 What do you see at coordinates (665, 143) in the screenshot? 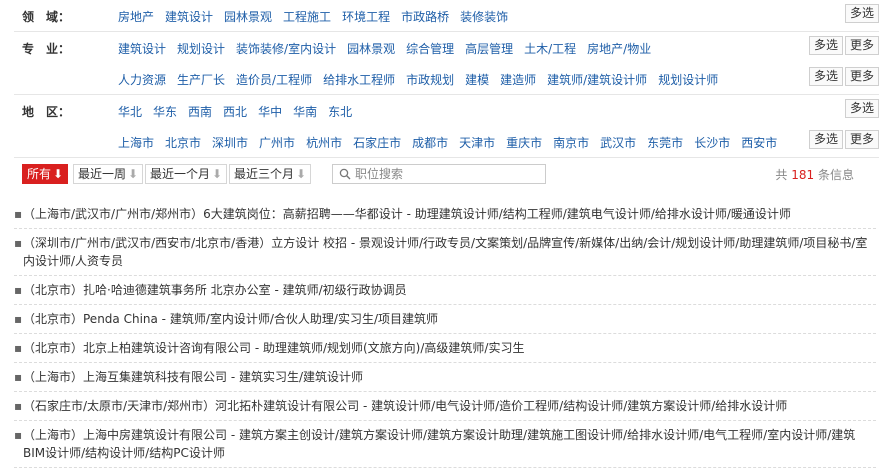
I see `filter-option: 东莞市` at bounding box center [665, 143].